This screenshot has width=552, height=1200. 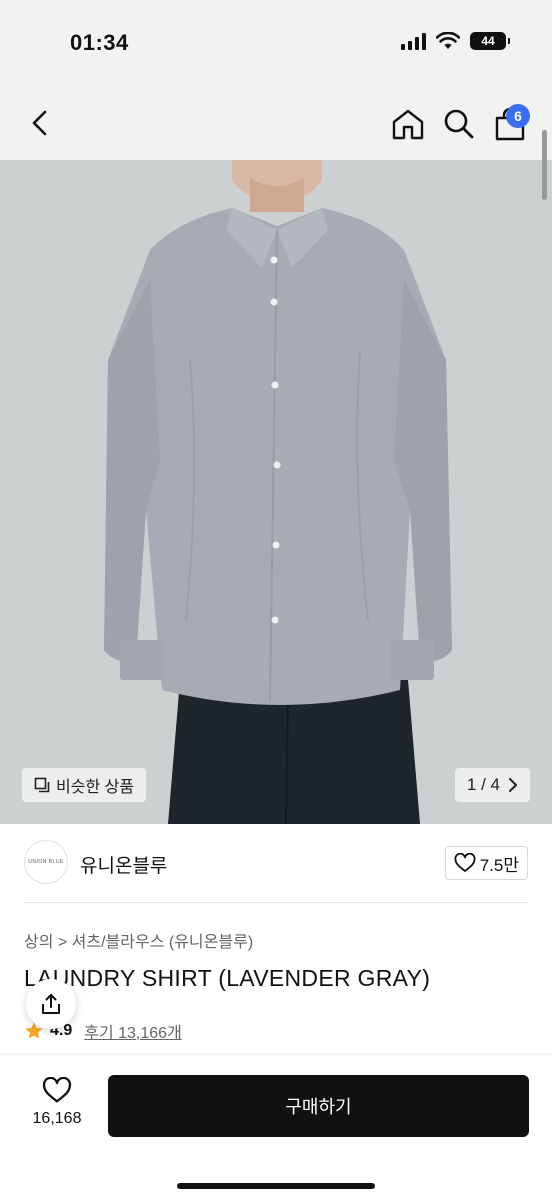 What do you see at coordinates (544, 165) in the screenshot?
I see `scrollbar` at bounding box center [544, 165].